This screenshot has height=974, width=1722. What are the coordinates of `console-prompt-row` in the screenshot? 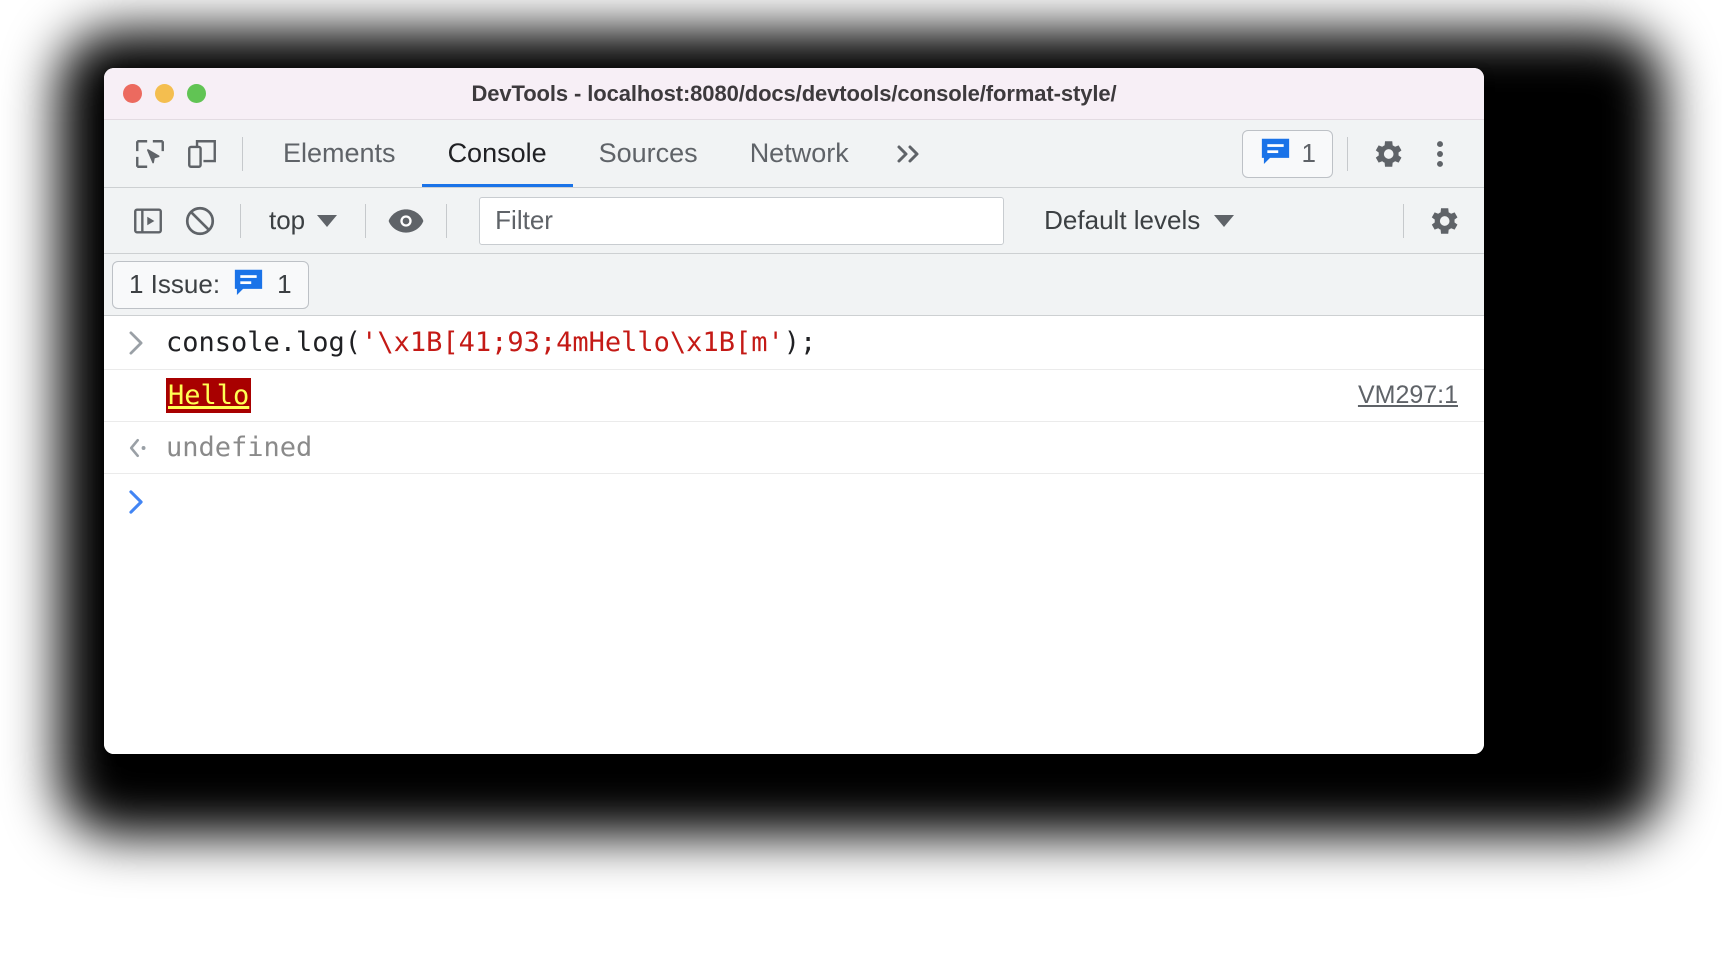 It's located at (794, 502).